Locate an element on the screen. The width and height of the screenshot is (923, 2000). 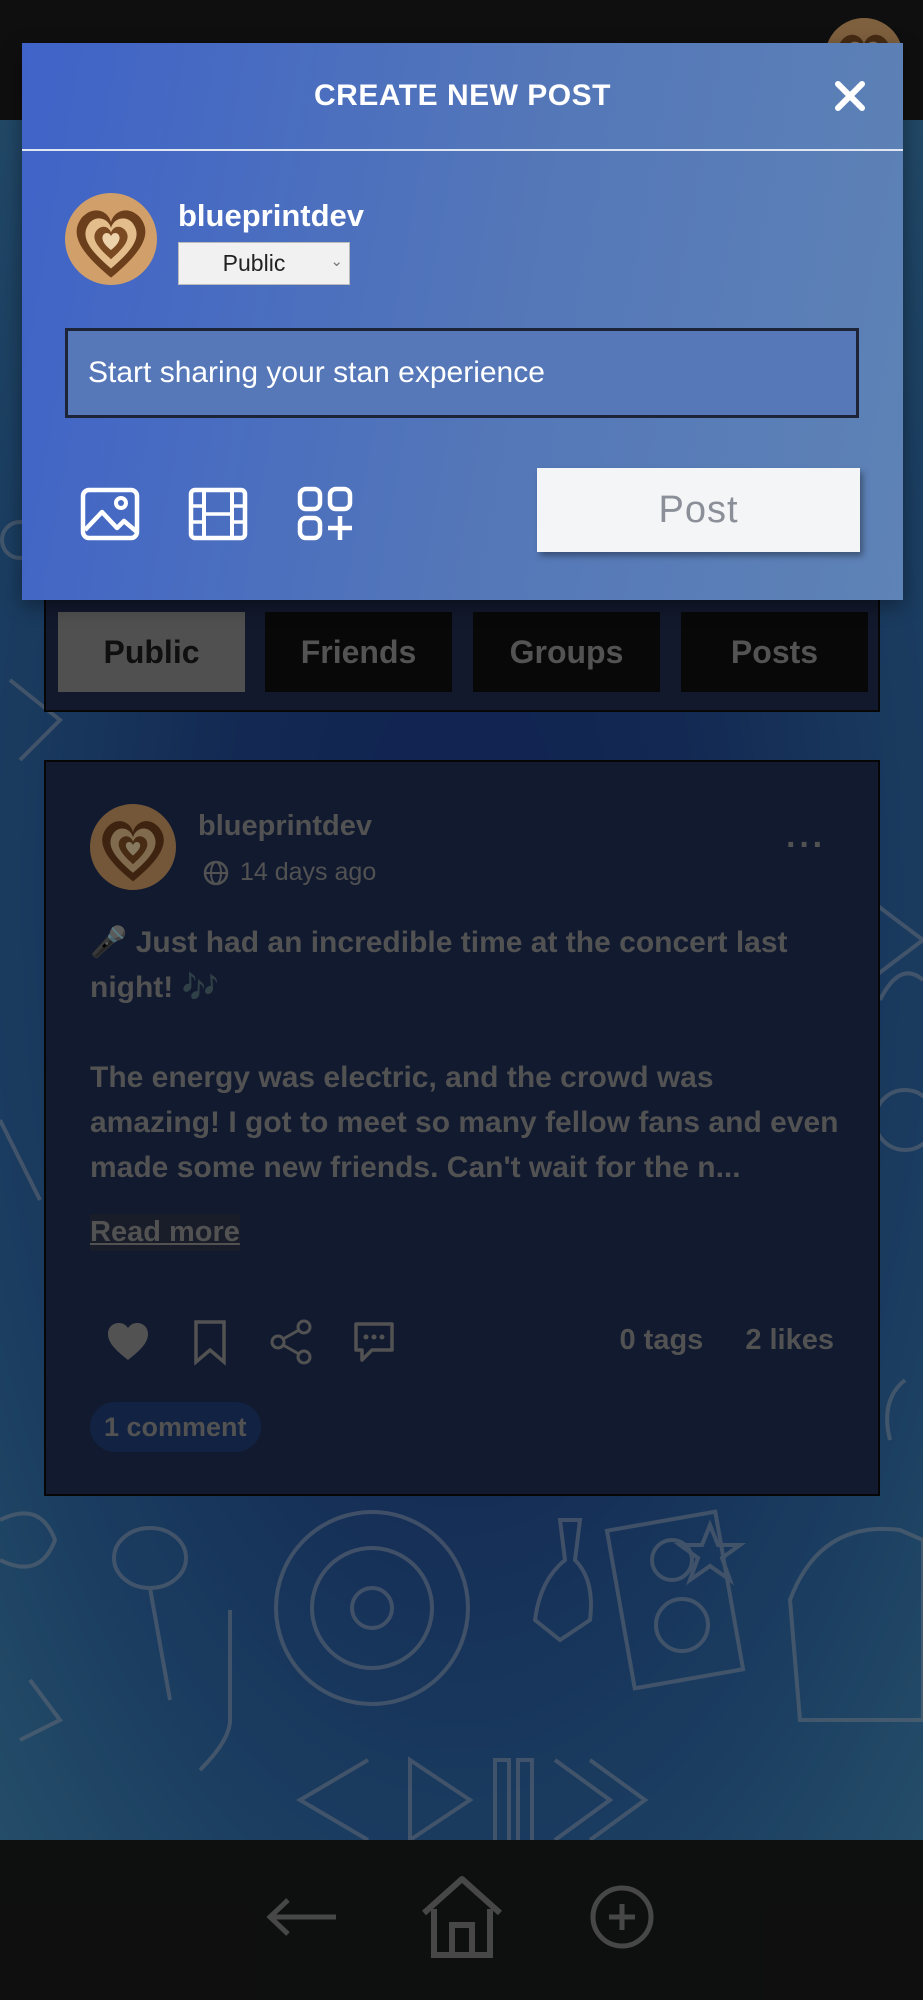
chevron-down-icon: ⌄ is located at coordinates (336, 261).